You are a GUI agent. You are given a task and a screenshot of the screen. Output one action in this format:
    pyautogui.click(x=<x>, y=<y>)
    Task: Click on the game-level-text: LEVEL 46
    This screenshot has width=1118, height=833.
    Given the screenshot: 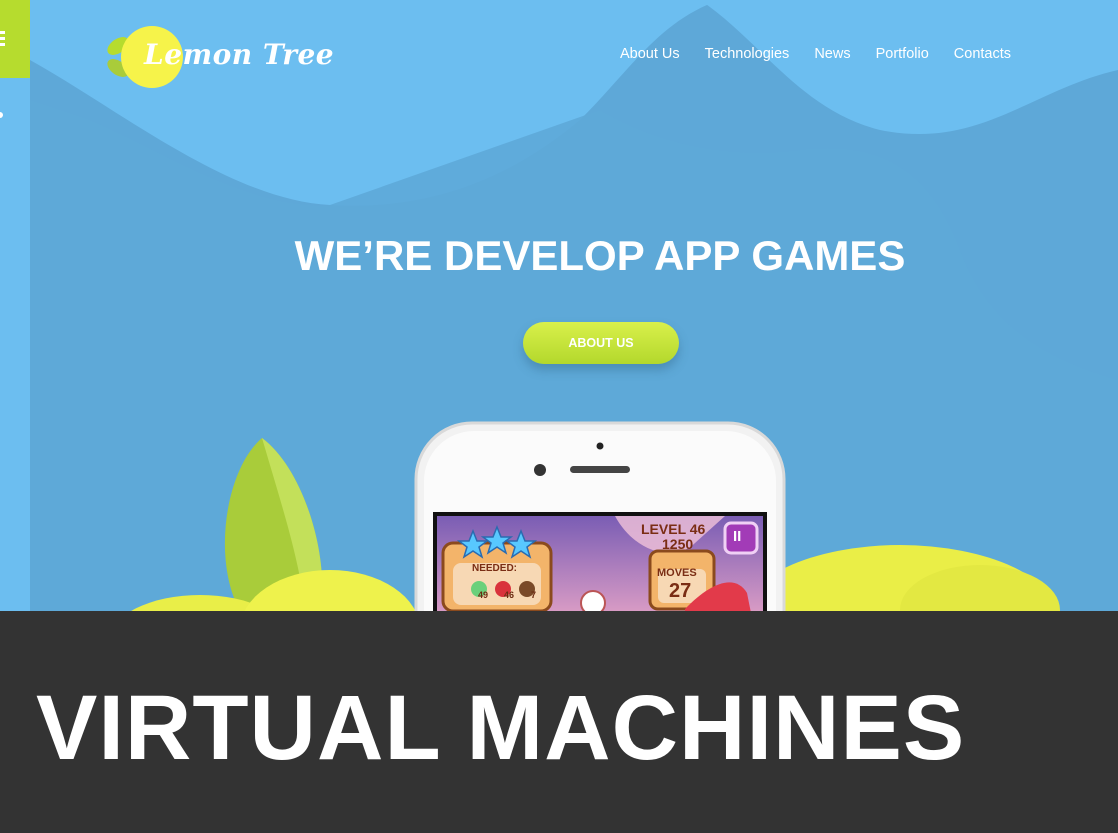 What is the action you would take?
    pyautogui.click(x=673, y=529)
    